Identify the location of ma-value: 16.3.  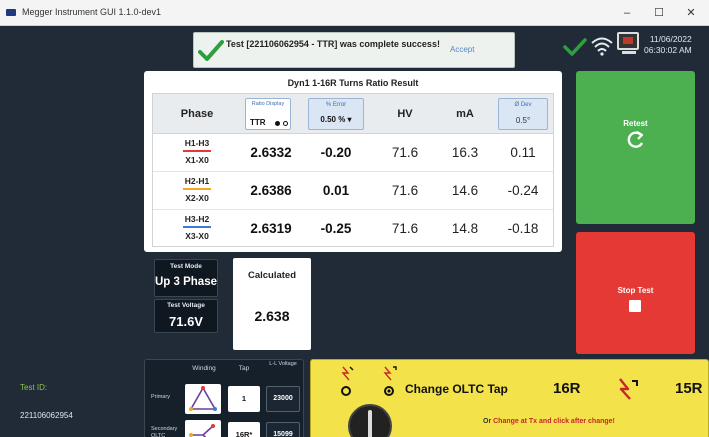
(465, 152).